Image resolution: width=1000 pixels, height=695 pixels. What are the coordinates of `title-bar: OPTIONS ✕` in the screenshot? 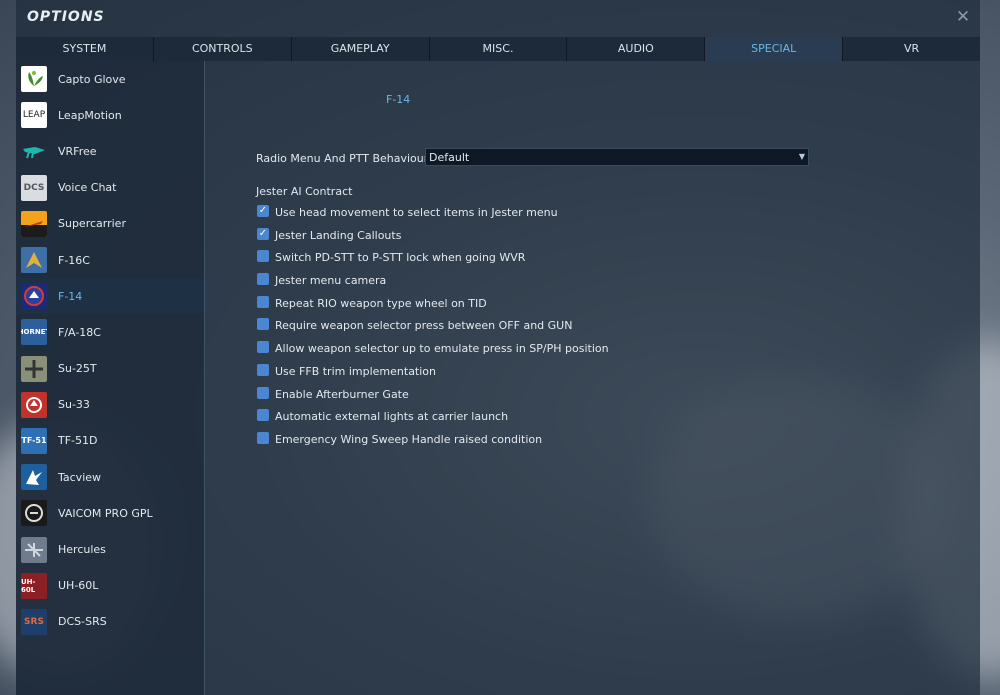 It's located at (498, 18).